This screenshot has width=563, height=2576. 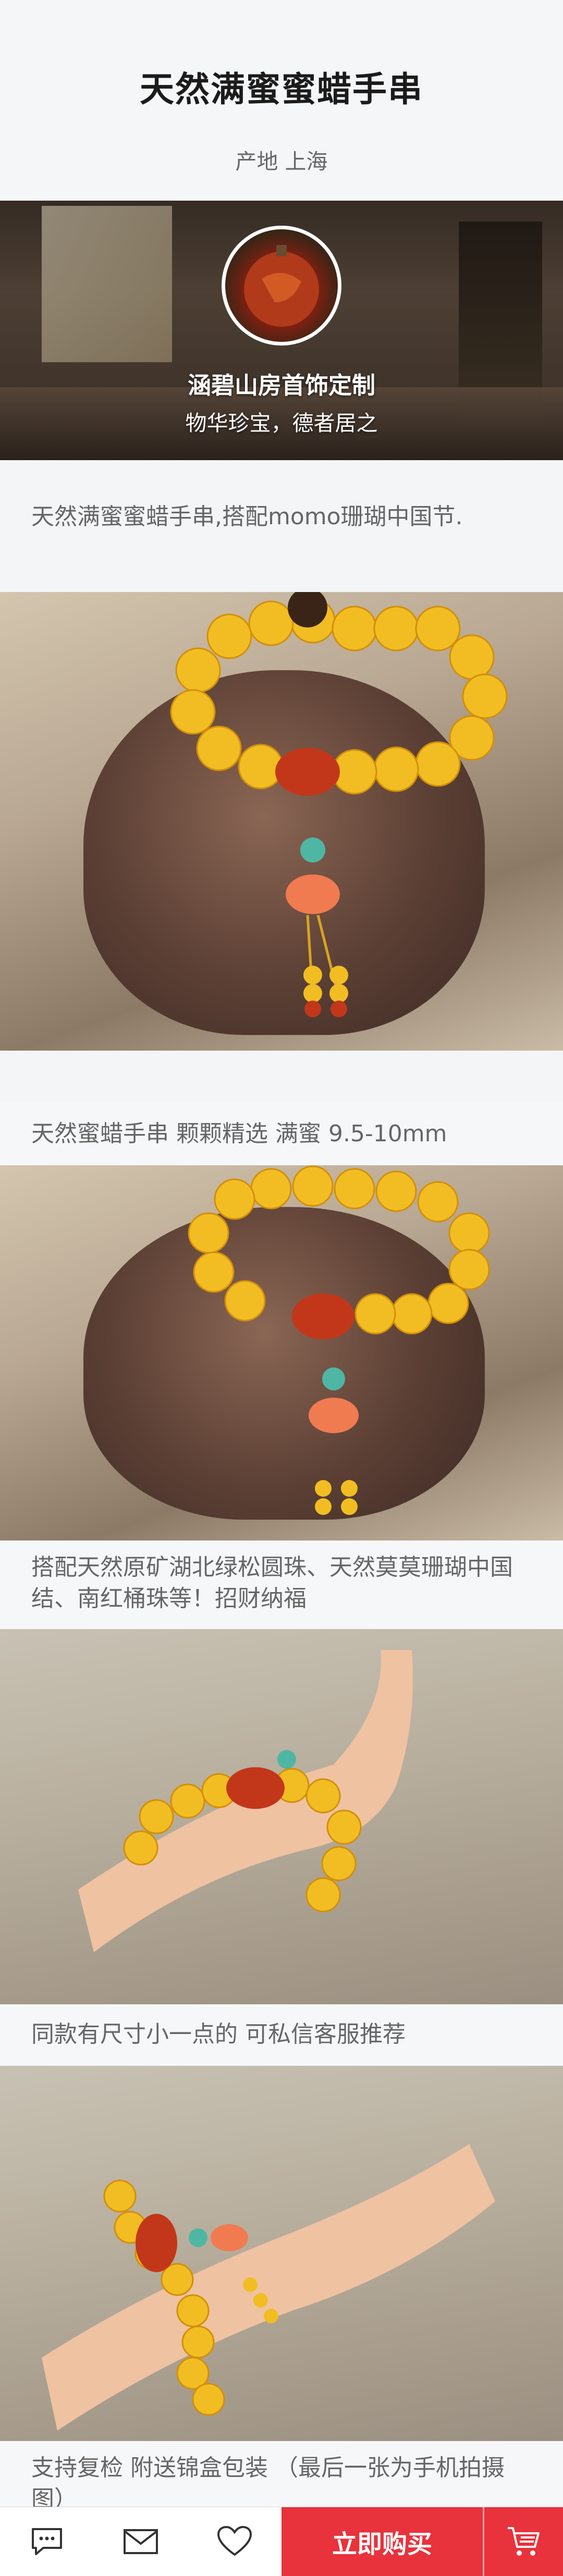 I want to click on shop-avatar, so click(x=281, y=286).